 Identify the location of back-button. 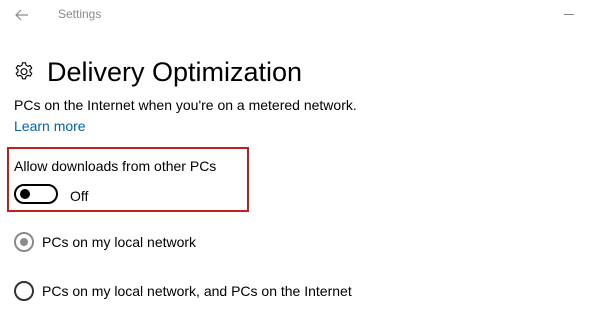
(22, 15).